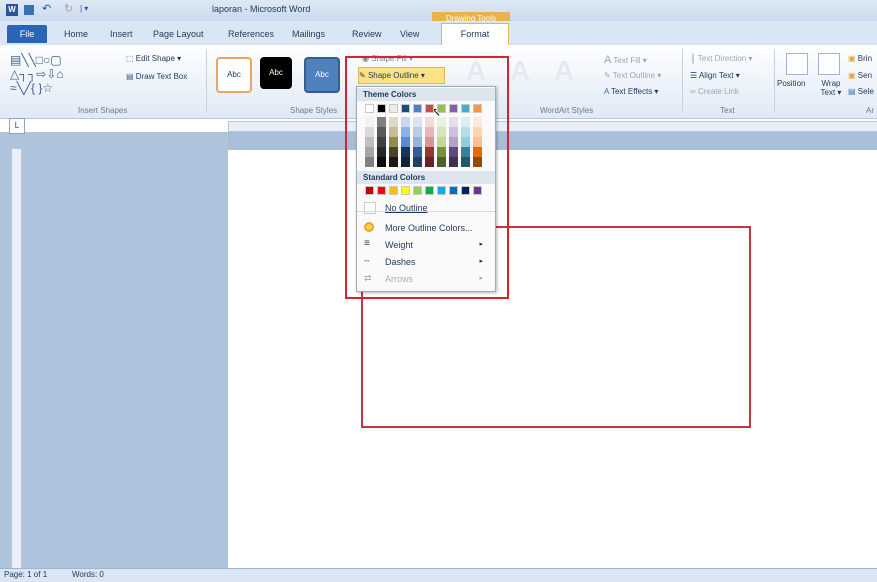 Image resolution: width=877 pixels, height=582 pixels. Describe the element at coordinates (852, 58) in the screenshot. I see `bring-forward-icon: ▣` at that location.